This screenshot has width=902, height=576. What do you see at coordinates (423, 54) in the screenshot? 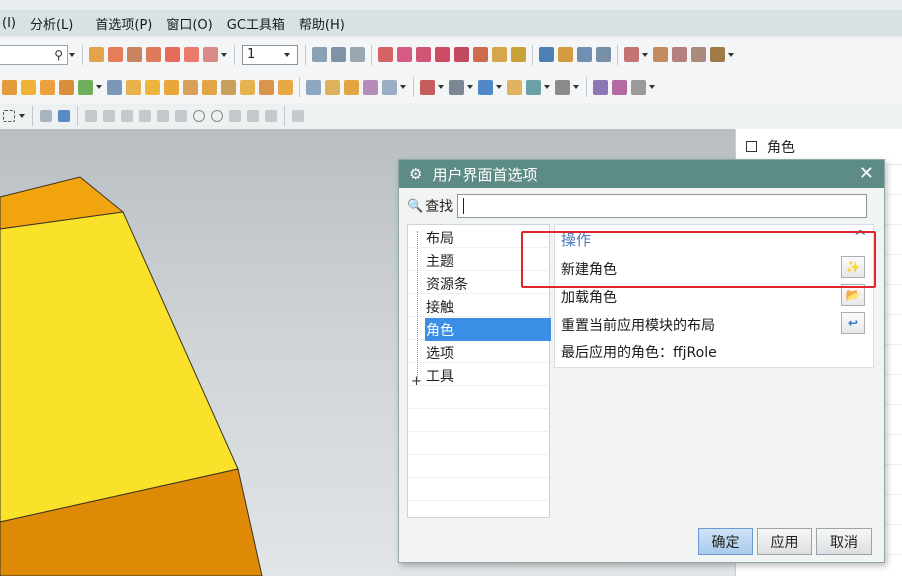
I see `plane-icon` at bounding box center [423, 54].